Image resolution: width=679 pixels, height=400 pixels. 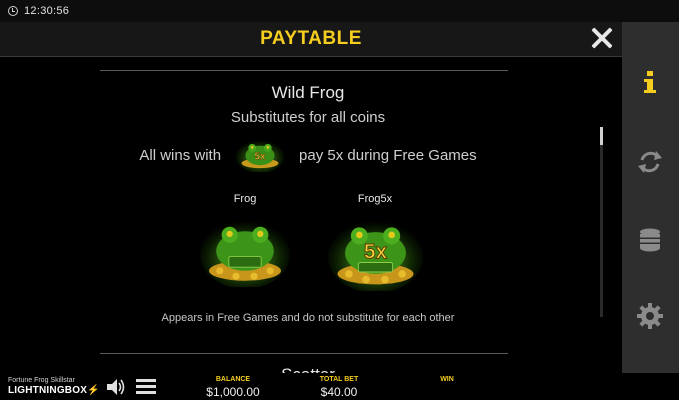 What do you see at coordinates (339, 11) in the screenshot?
I see `status-bar: 12:30:56` at bounding box center [339, 11].